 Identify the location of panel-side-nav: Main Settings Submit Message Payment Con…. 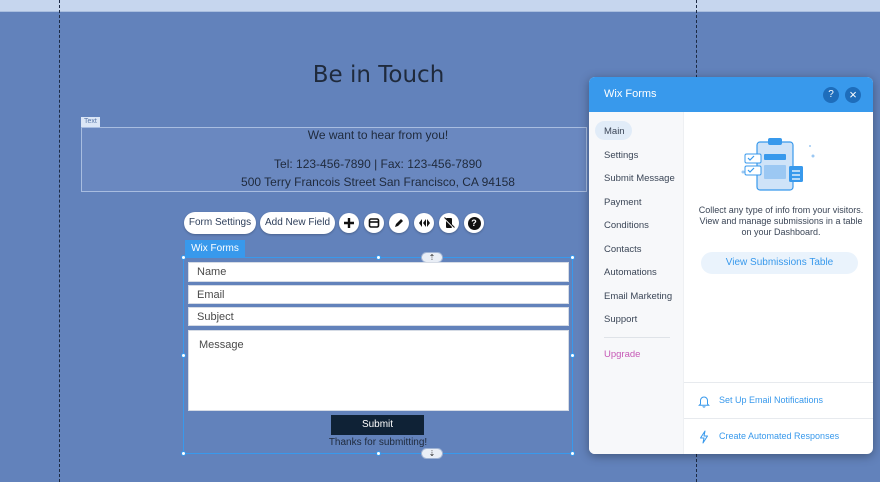
(636, 283).